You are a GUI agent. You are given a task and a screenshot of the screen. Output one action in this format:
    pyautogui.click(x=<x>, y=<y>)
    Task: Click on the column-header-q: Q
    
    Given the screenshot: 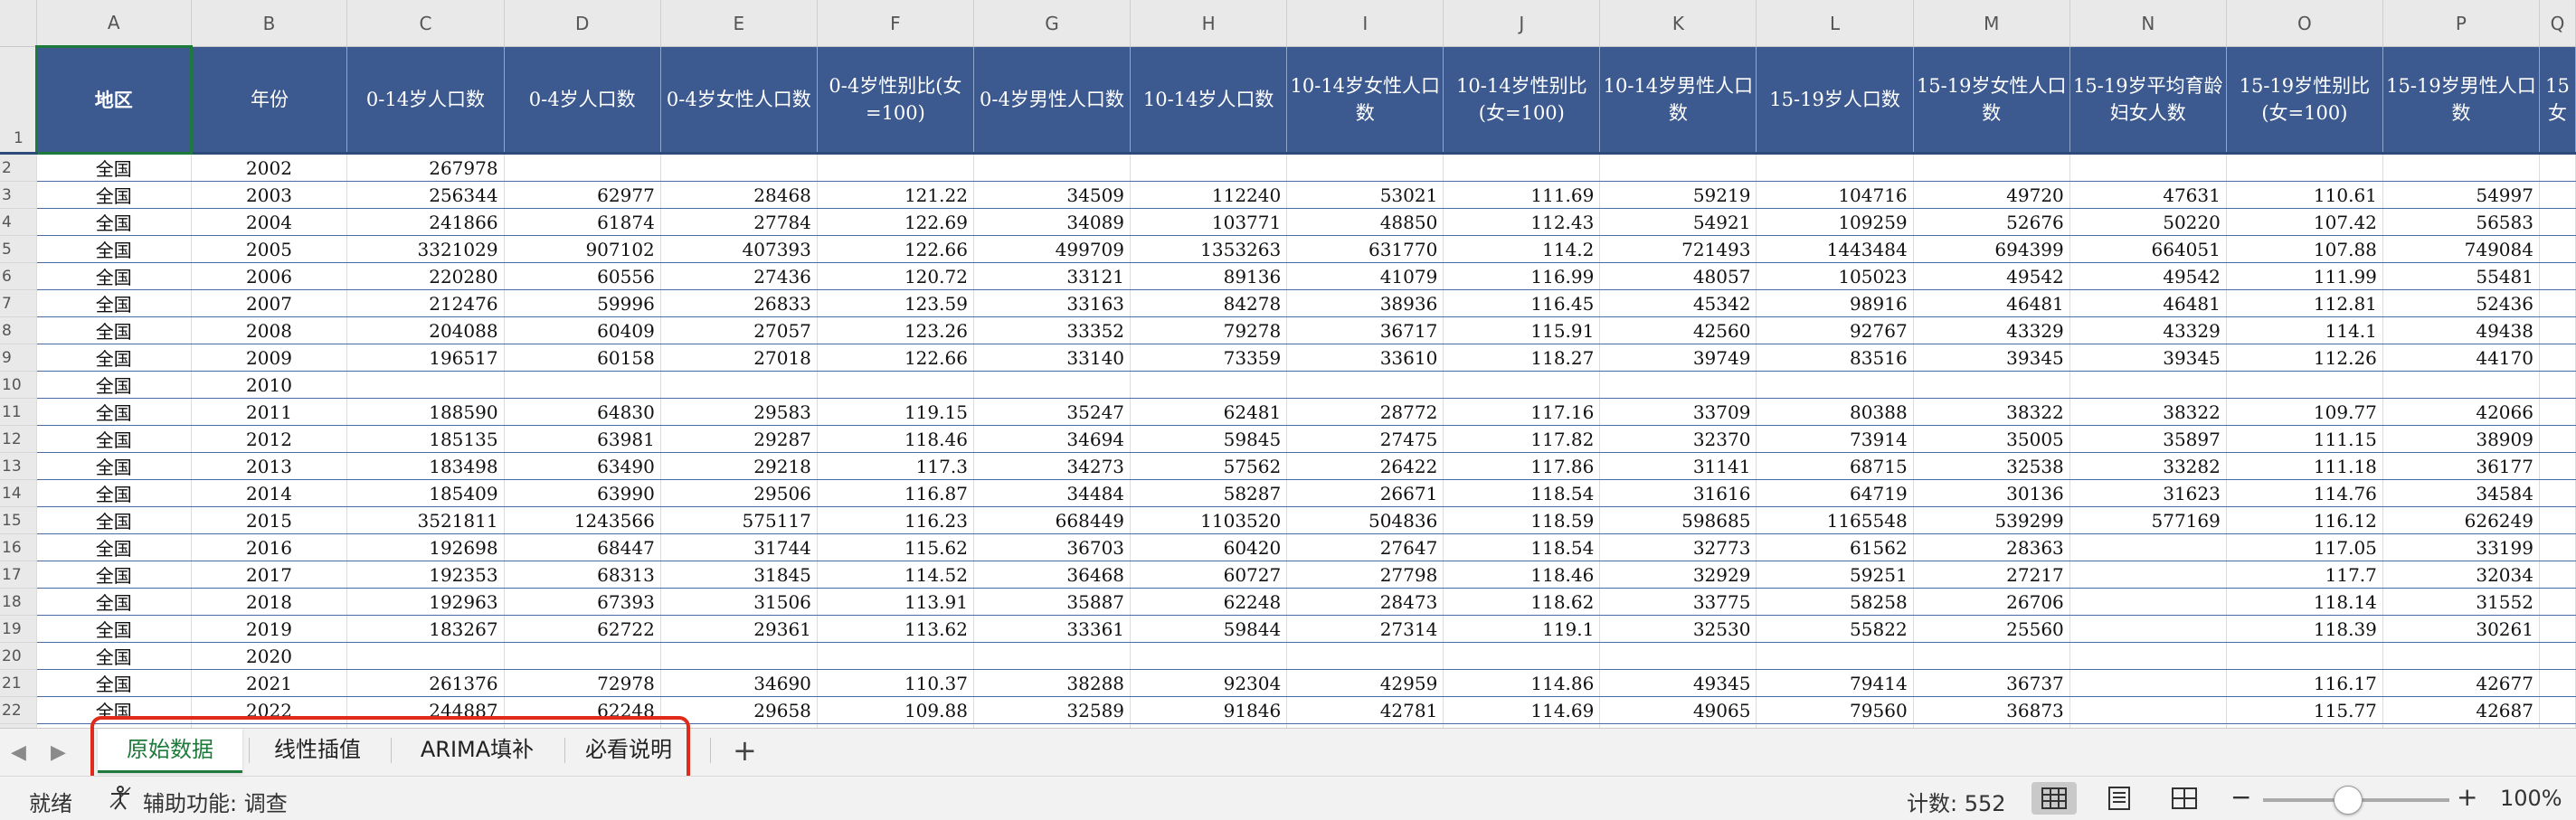 What is the action you would take?
    pyautogui.click(x=2557, y=23)
    